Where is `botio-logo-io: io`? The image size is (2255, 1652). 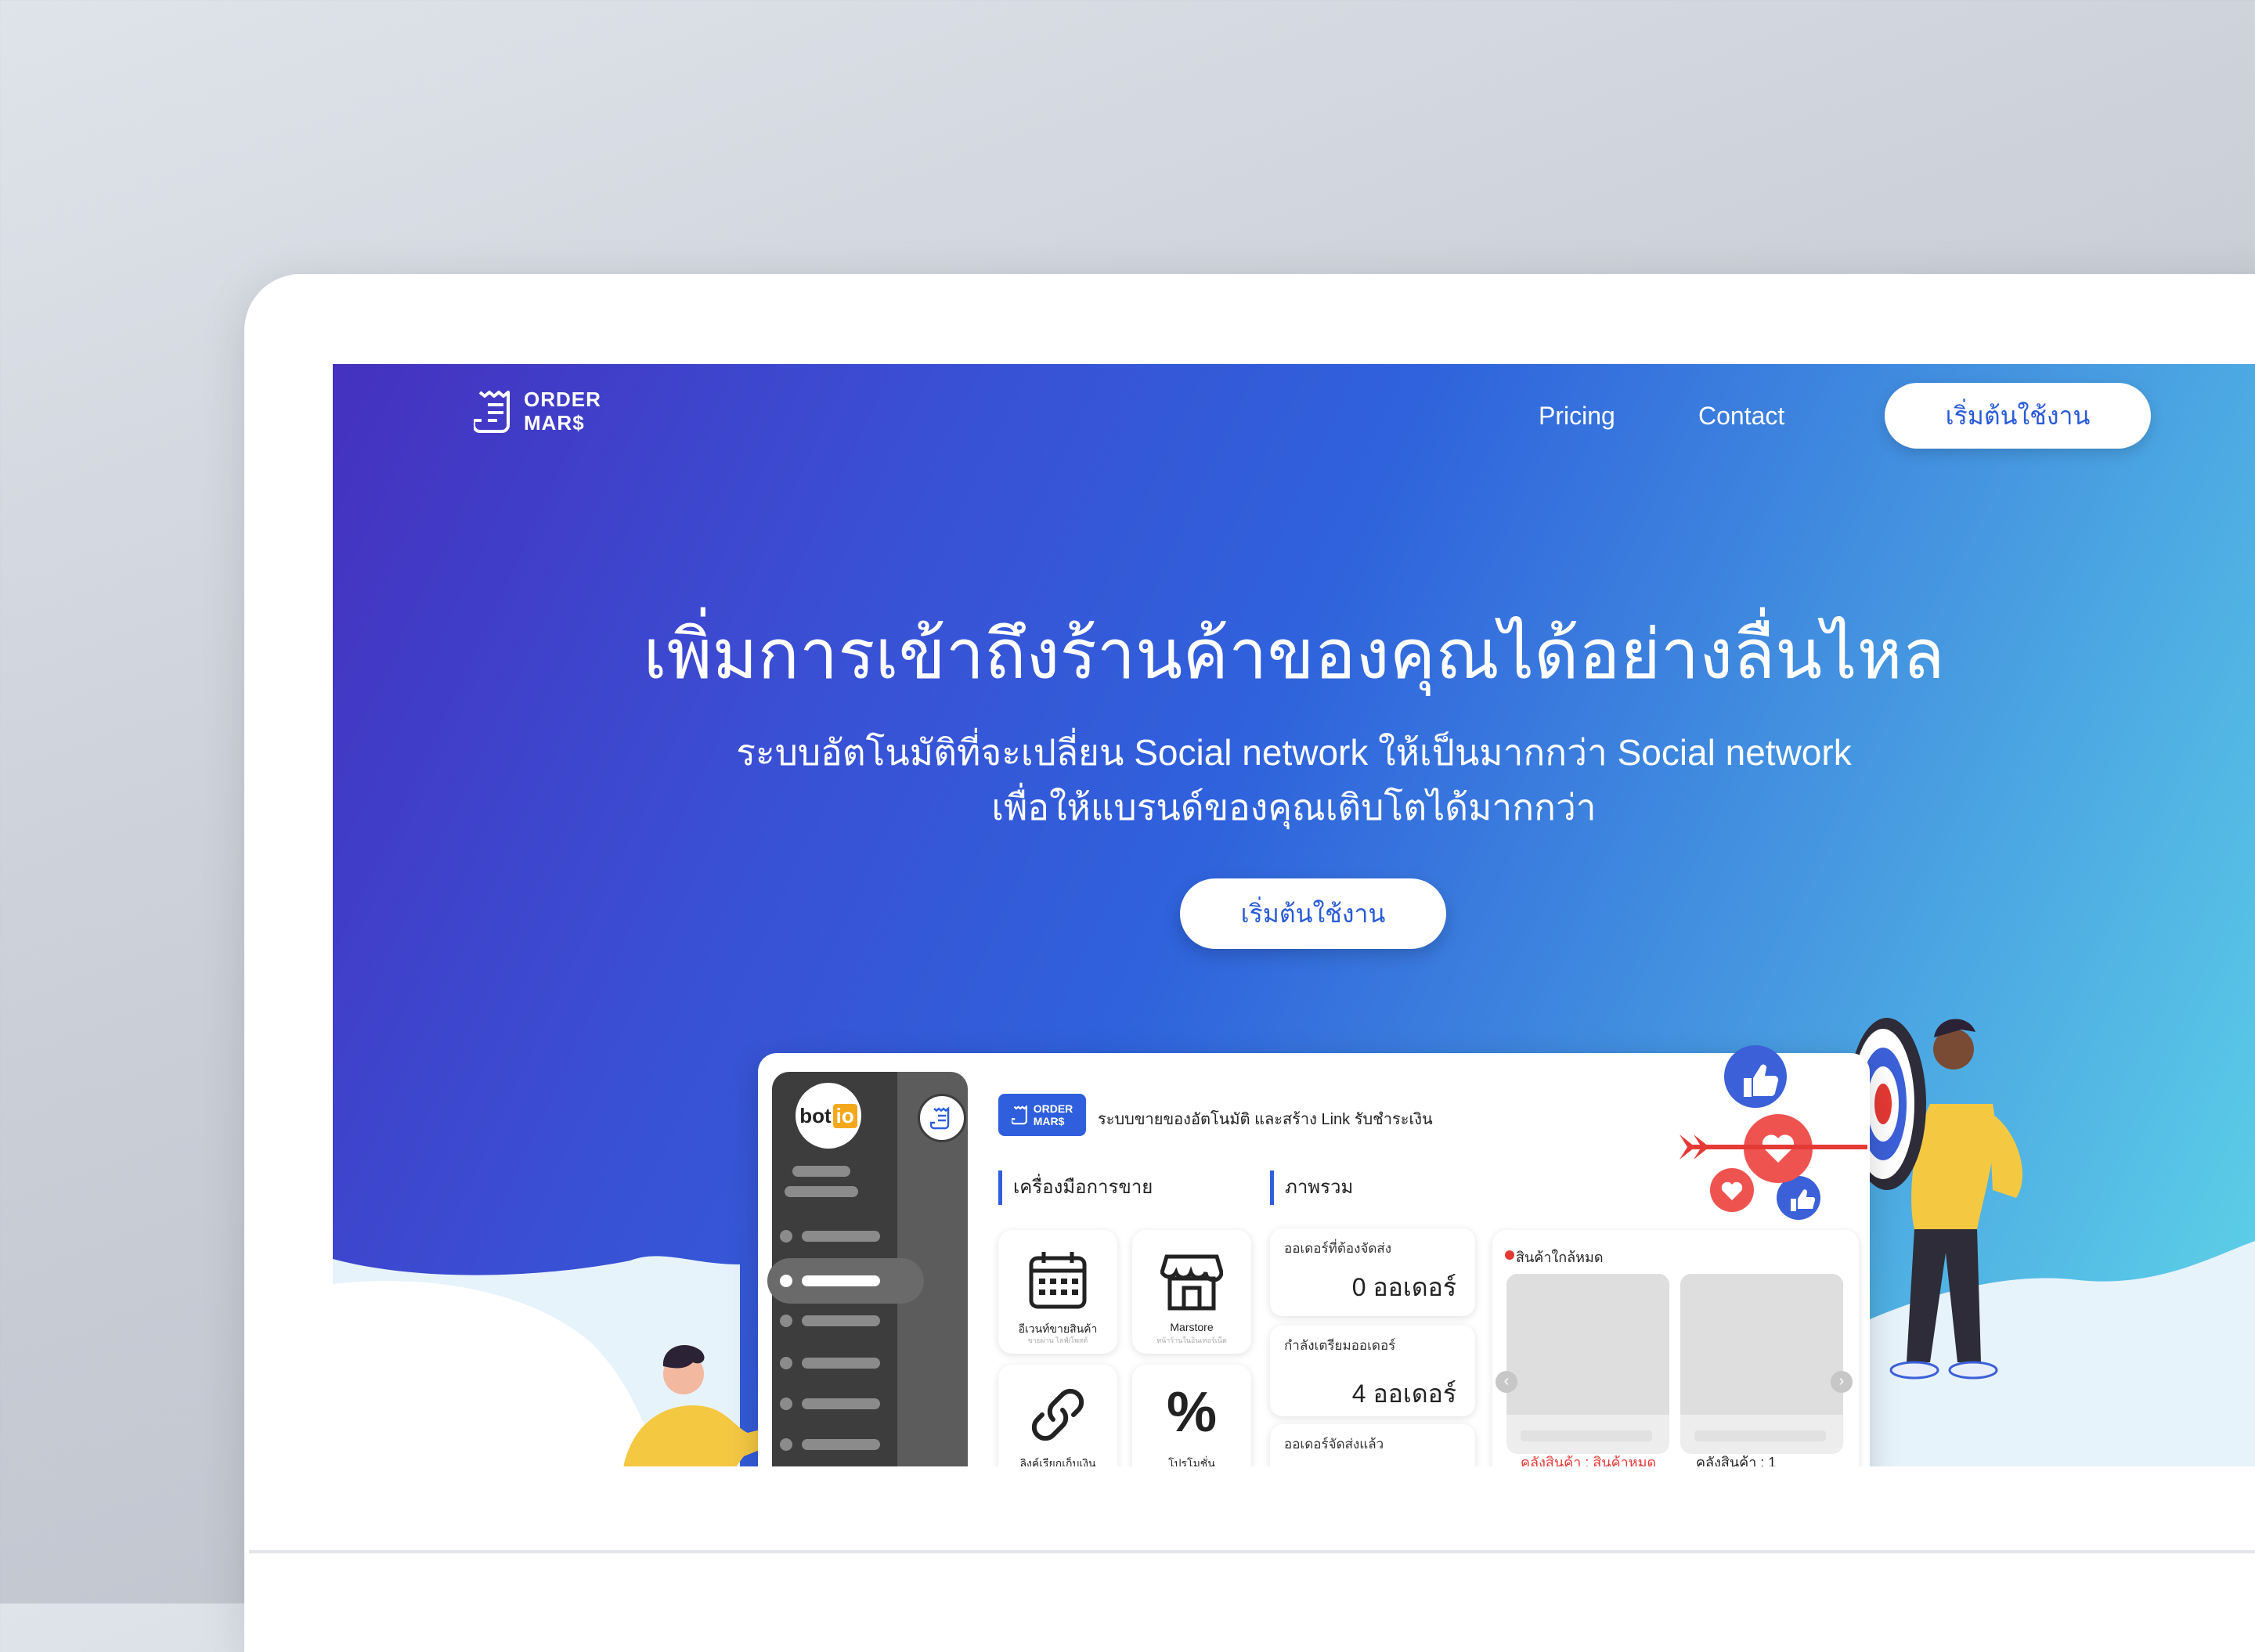
botio-logo-io: io is located at coordinates (844, 1115).